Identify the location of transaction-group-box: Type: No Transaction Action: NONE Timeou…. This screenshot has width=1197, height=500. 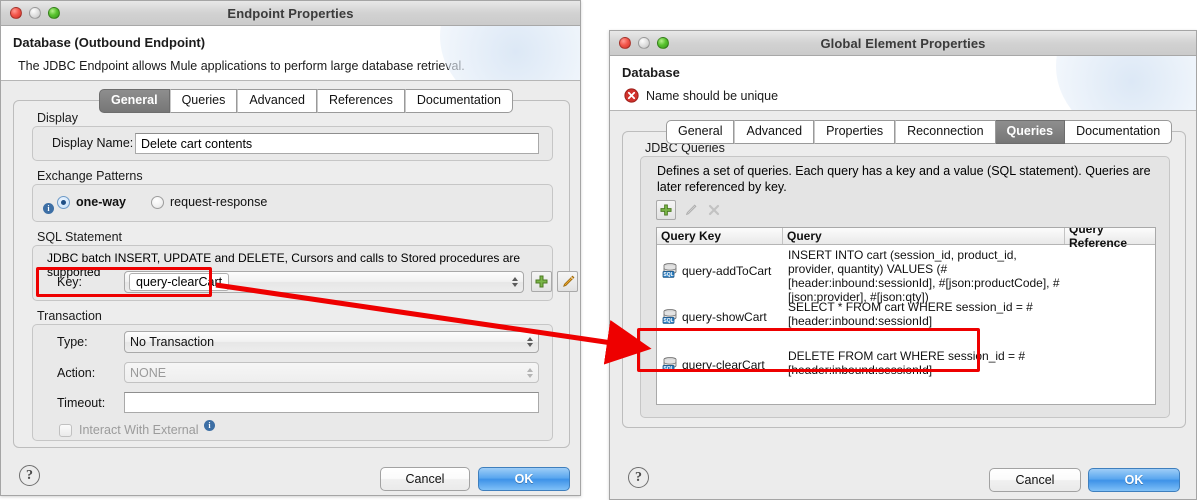
(292, 382).